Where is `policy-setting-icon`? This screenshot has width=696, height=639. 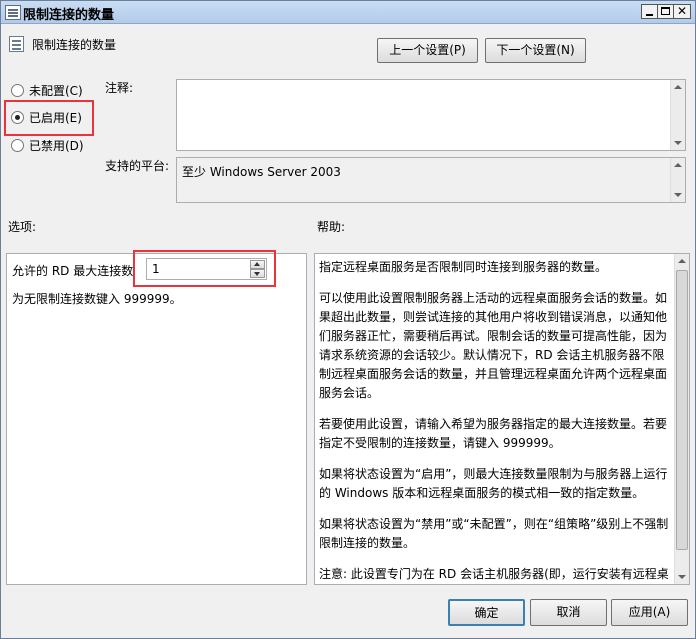 policy-setting-icon is located at coordinates (16, 44).